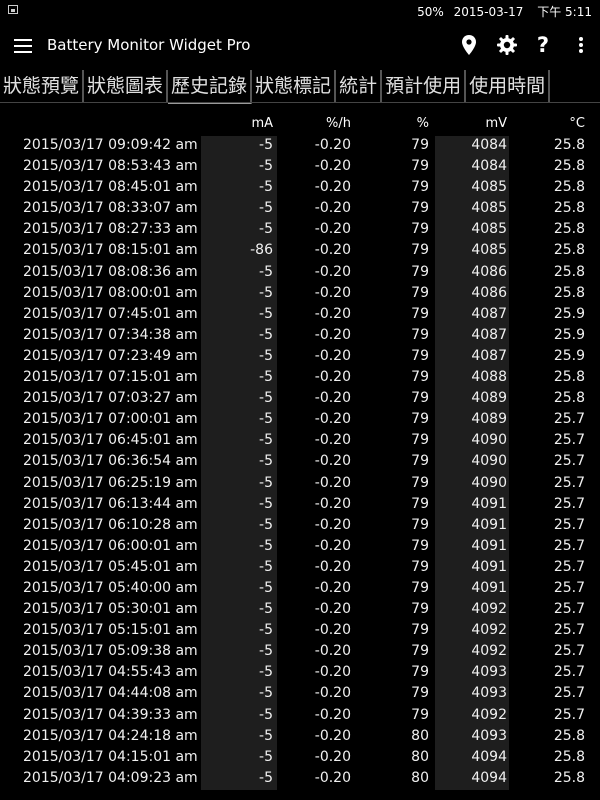 Image resolution: width=600 pixels, height=800 pixels. Describe the element at coordinates (300, 716) in the screenshot. I see `table-row: 2015/03/17 04:39:33 am -5 -0.20 79 4092 25.7` at that location.